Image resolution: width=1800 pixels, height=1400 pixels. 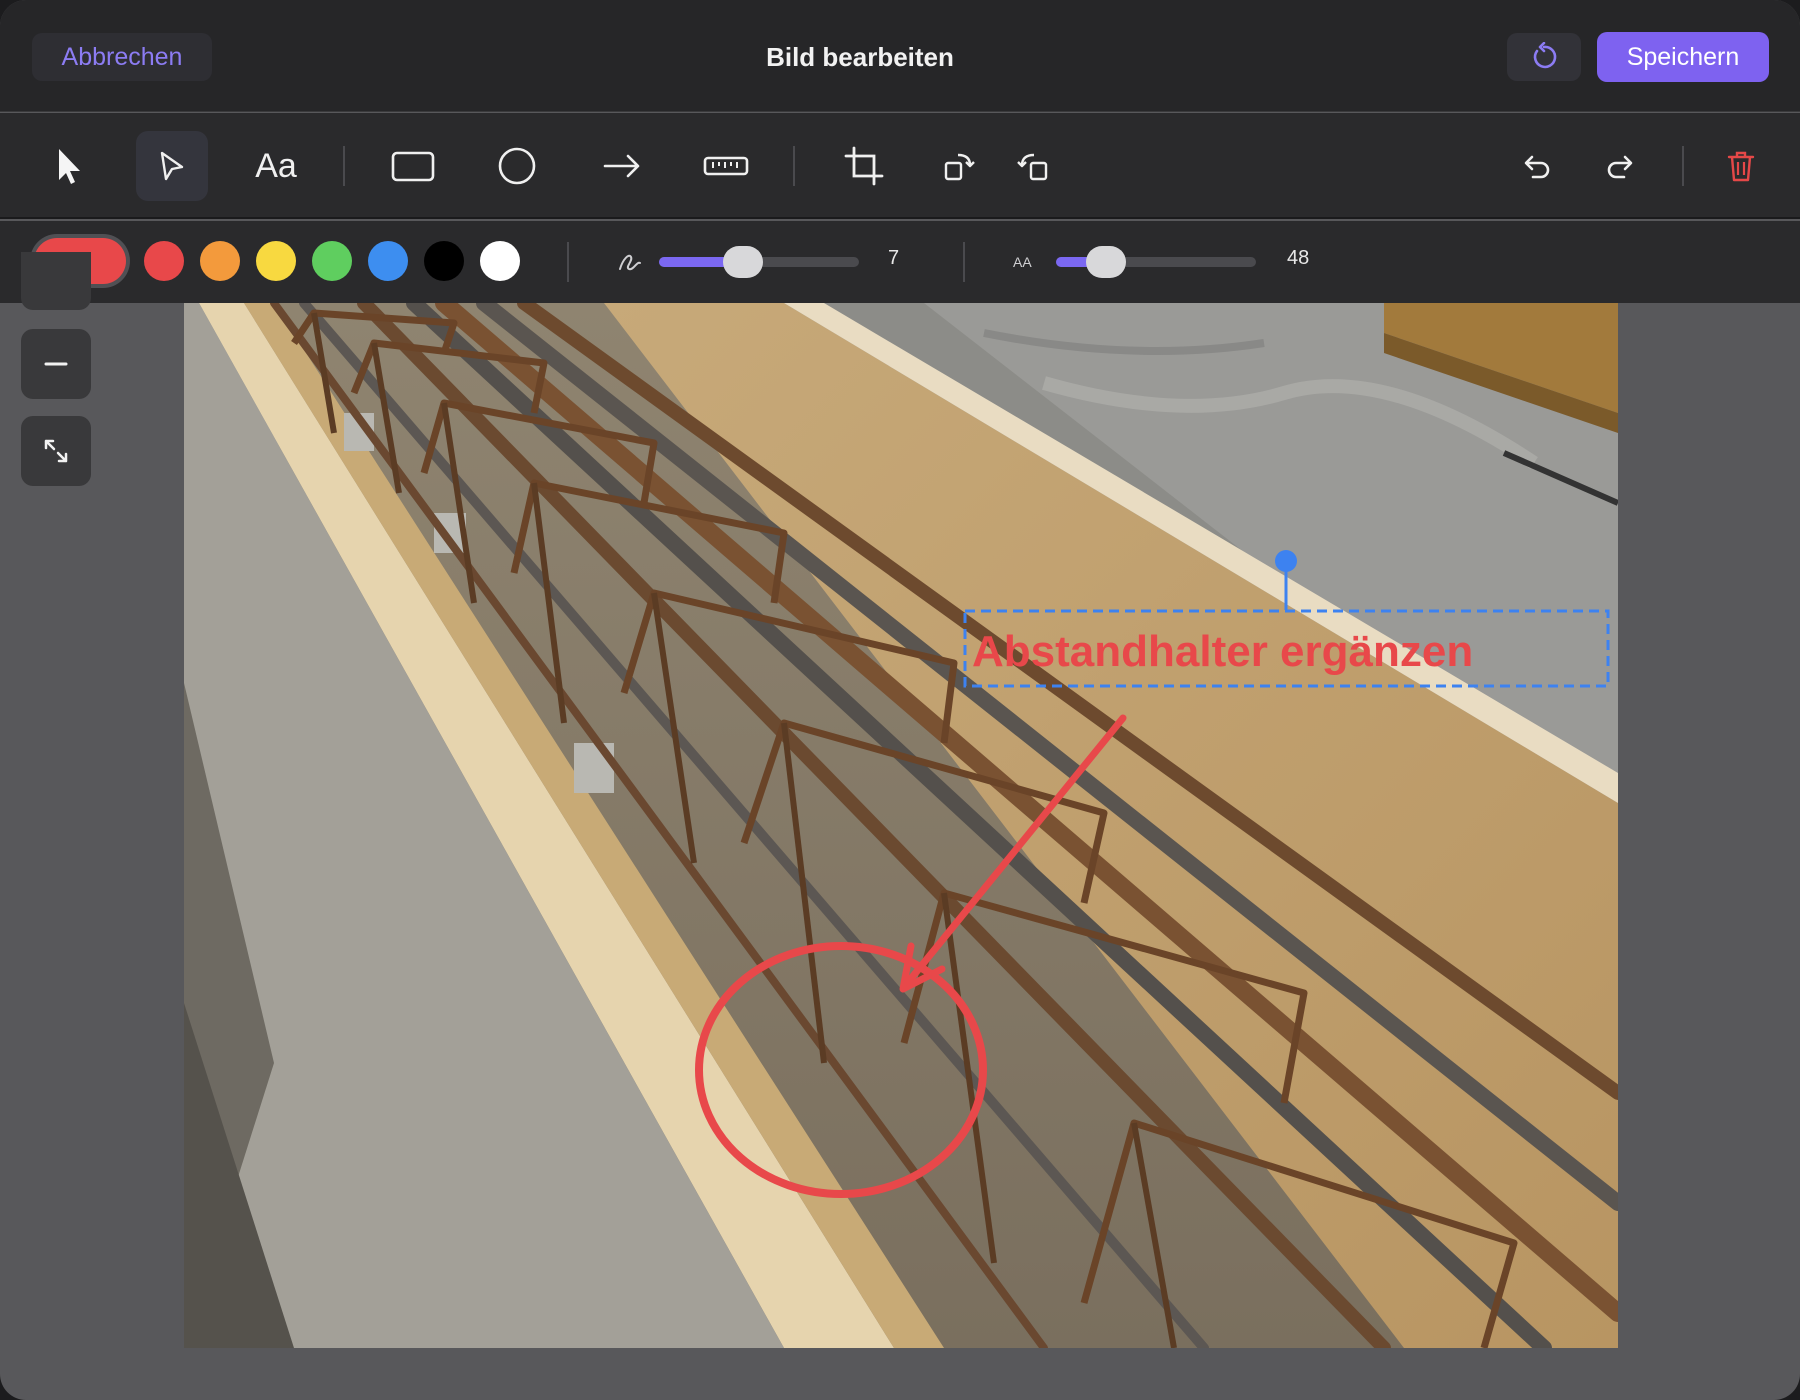 I want to click on stroke-width-slider, so click(x=759, y=262).